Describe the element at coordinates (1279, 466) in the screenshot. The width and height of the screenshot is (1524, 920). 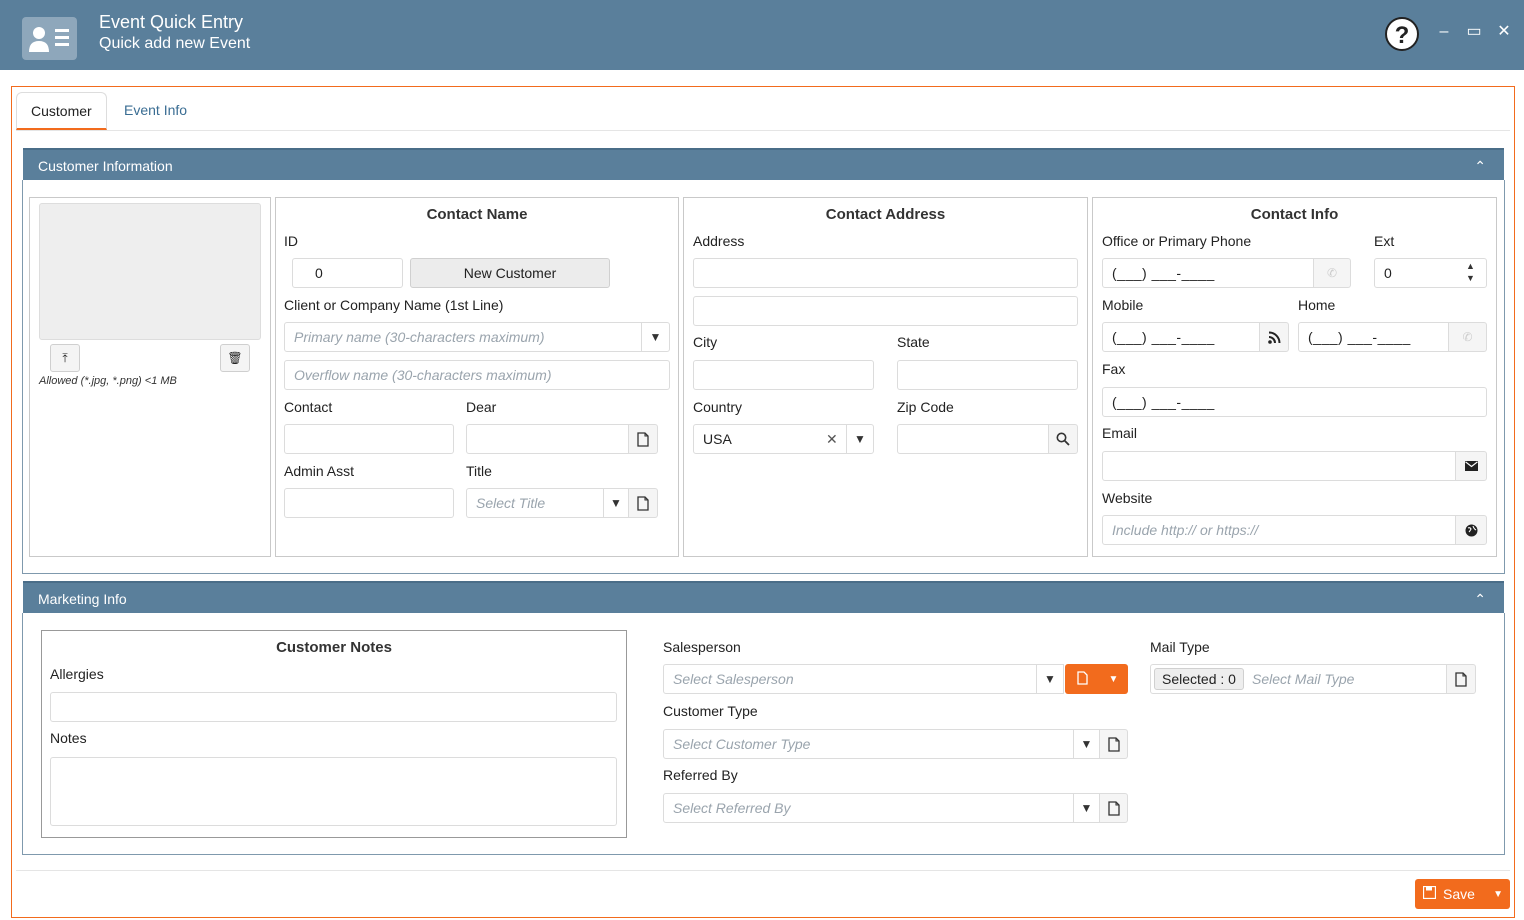
I see `email-input` at that location.